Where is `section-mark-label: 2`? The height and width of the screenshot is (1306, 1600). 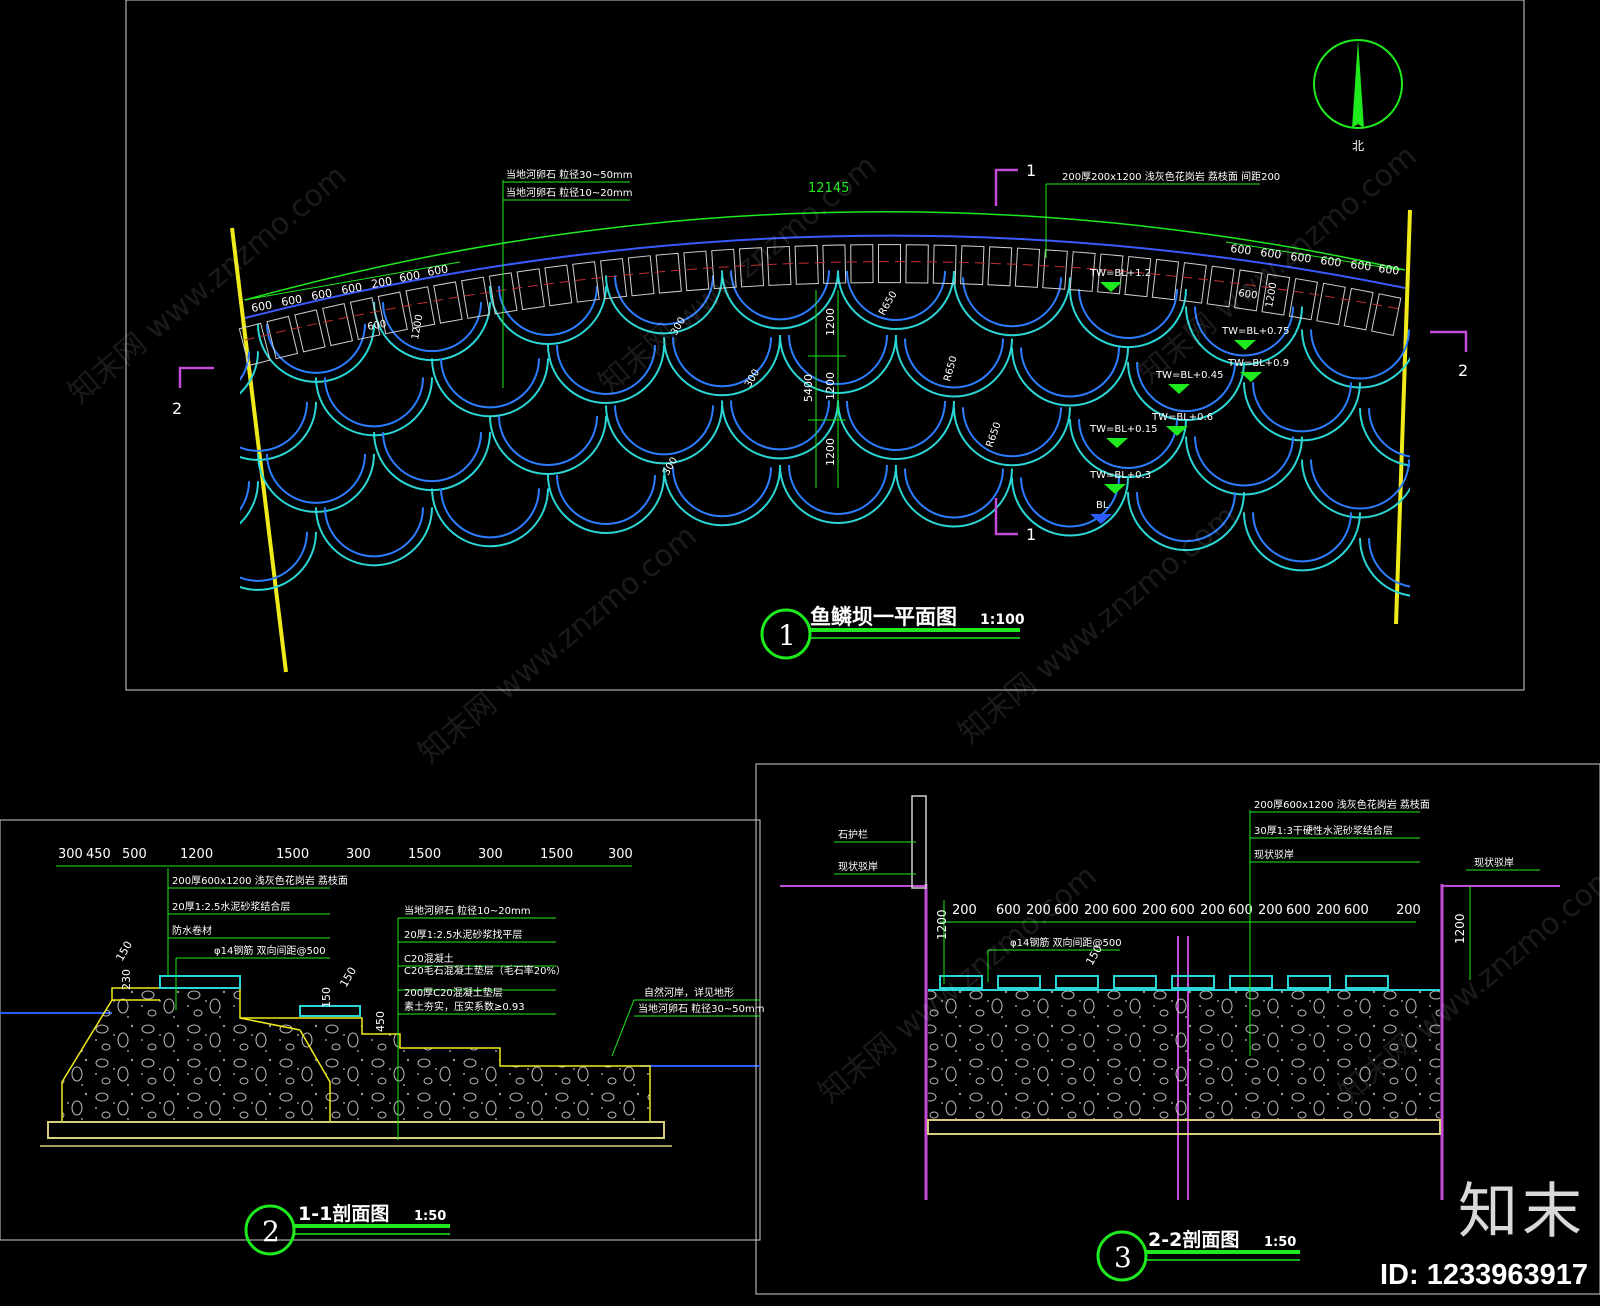
section-mark-label: 2 is located at coordinates (1463, 370).